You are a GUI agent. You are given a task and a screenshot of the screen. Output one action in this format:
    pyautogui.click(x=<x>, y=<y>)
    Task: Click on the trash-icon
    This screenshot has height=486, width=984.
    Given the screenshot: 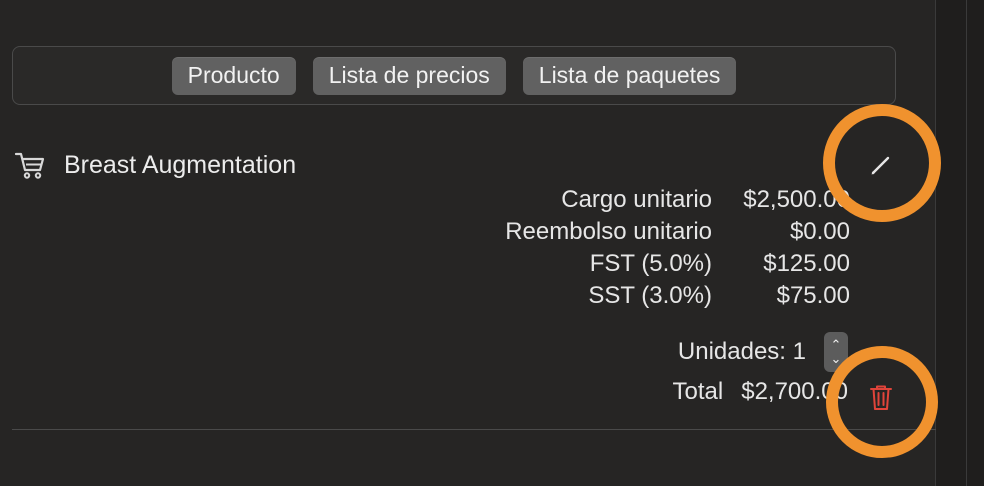 What is the action you would take?
    pyautogui.click(x=881, y=397)
    